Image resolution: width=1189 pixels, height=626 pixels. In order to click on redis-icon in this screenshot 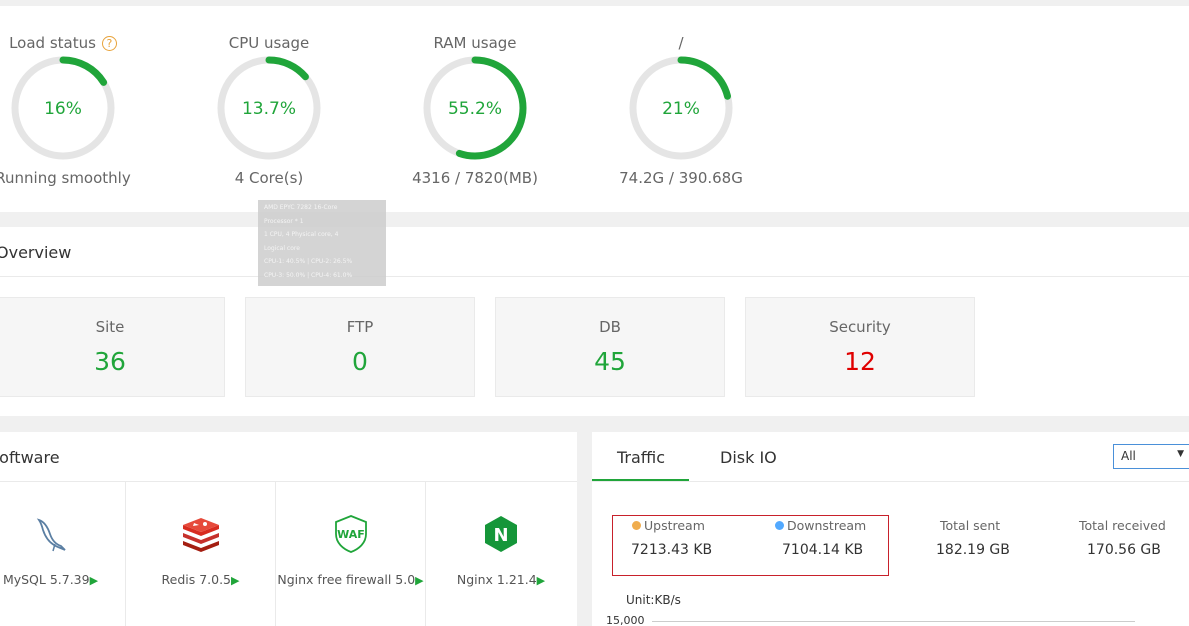, I will do `click(200, 535)`.